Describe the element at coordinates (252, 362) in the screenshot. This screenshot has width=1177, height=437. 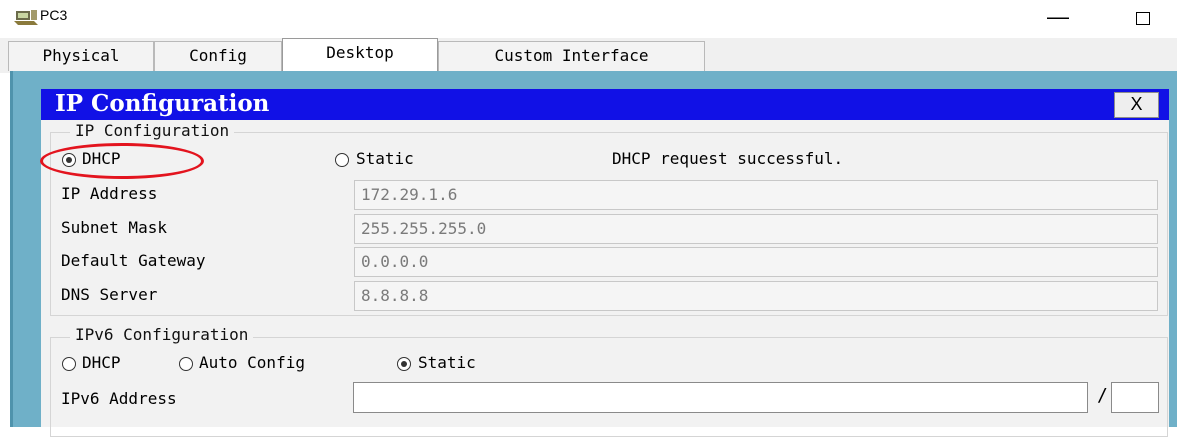
I see `ipv6-auto-config-label: Auto Config` at that location.